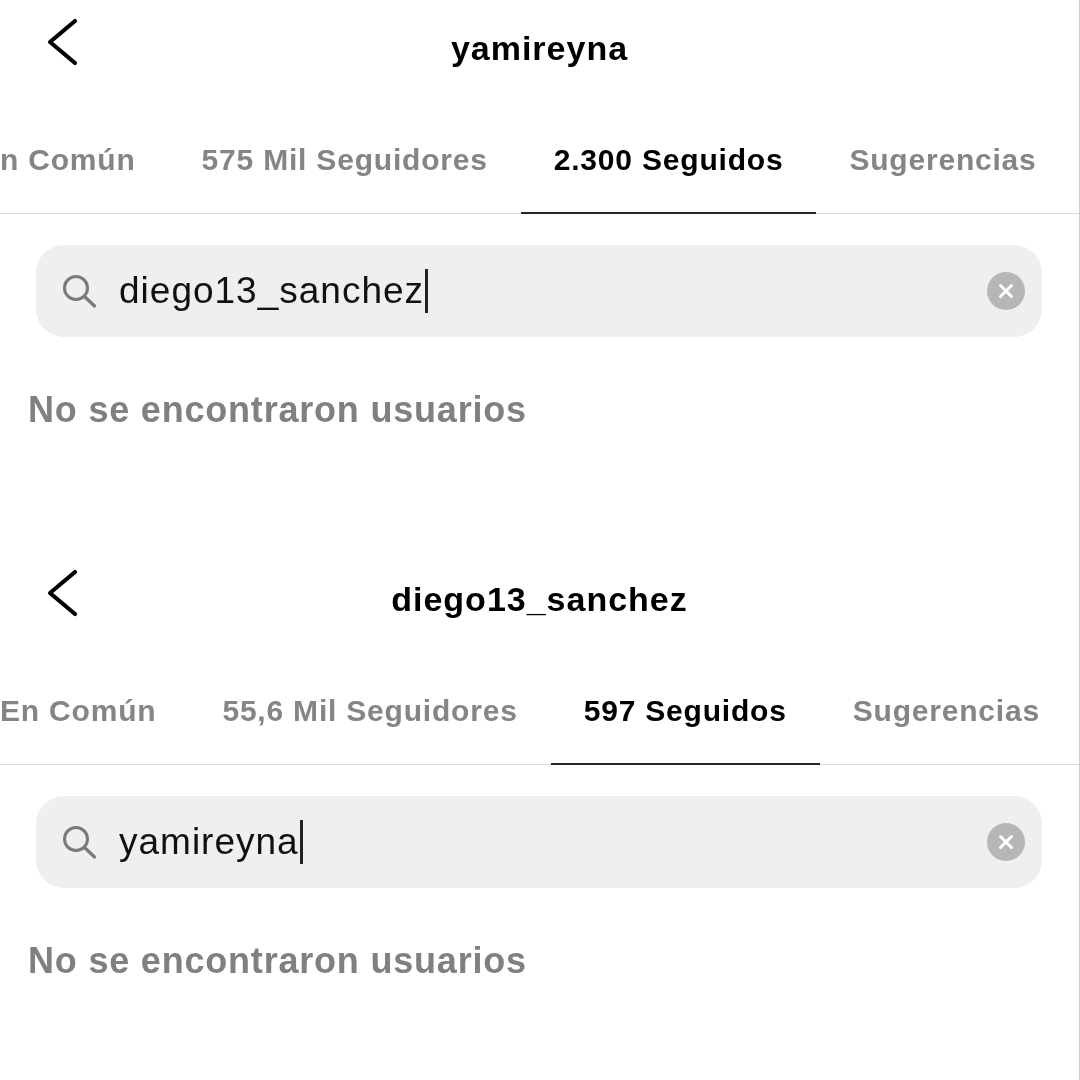 This screenshot has height=1080, width=1080. Describe the element at coordinates (539, 47) in the screenshot. I see `profile-title: yamireyna` at that location.